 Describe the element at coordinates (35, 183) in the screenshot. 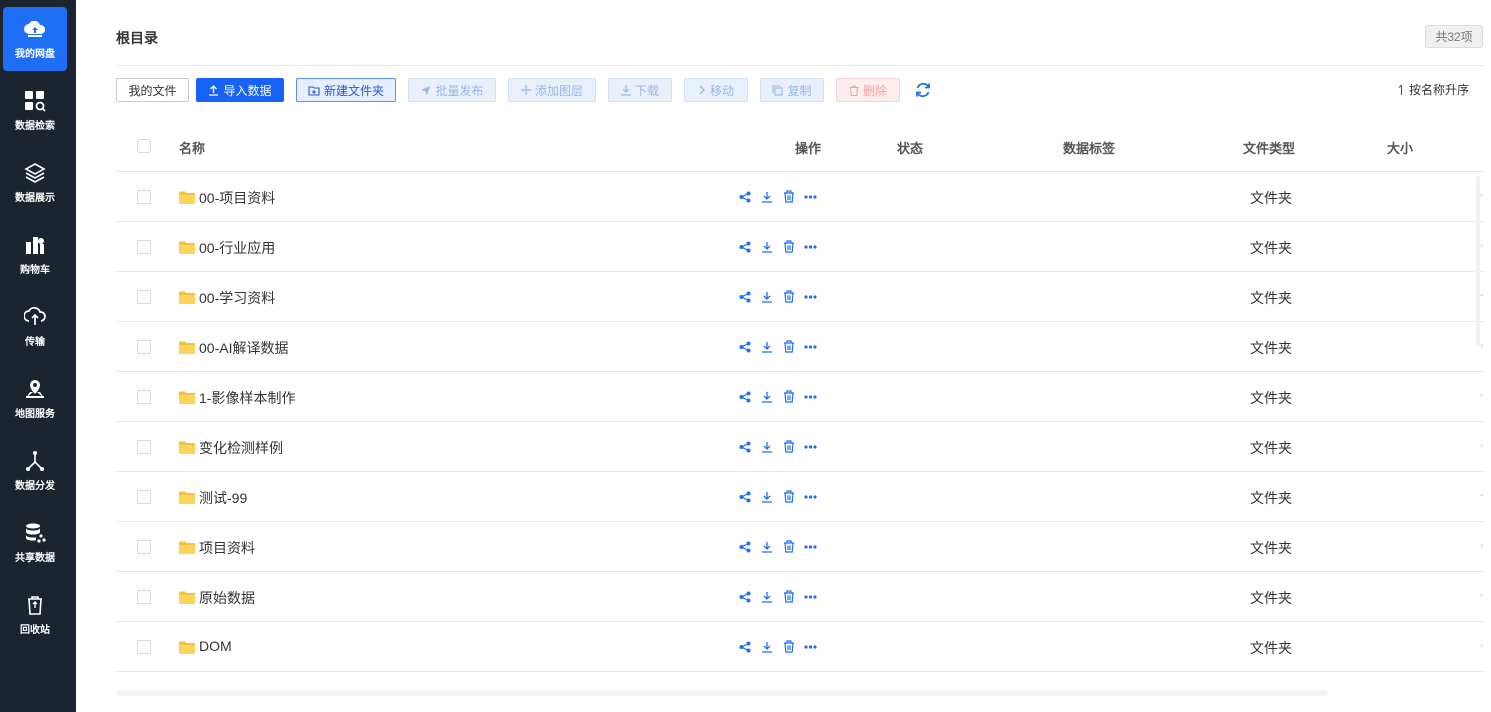

I see `sidebar-item-data-display: 数据展示` at that location.